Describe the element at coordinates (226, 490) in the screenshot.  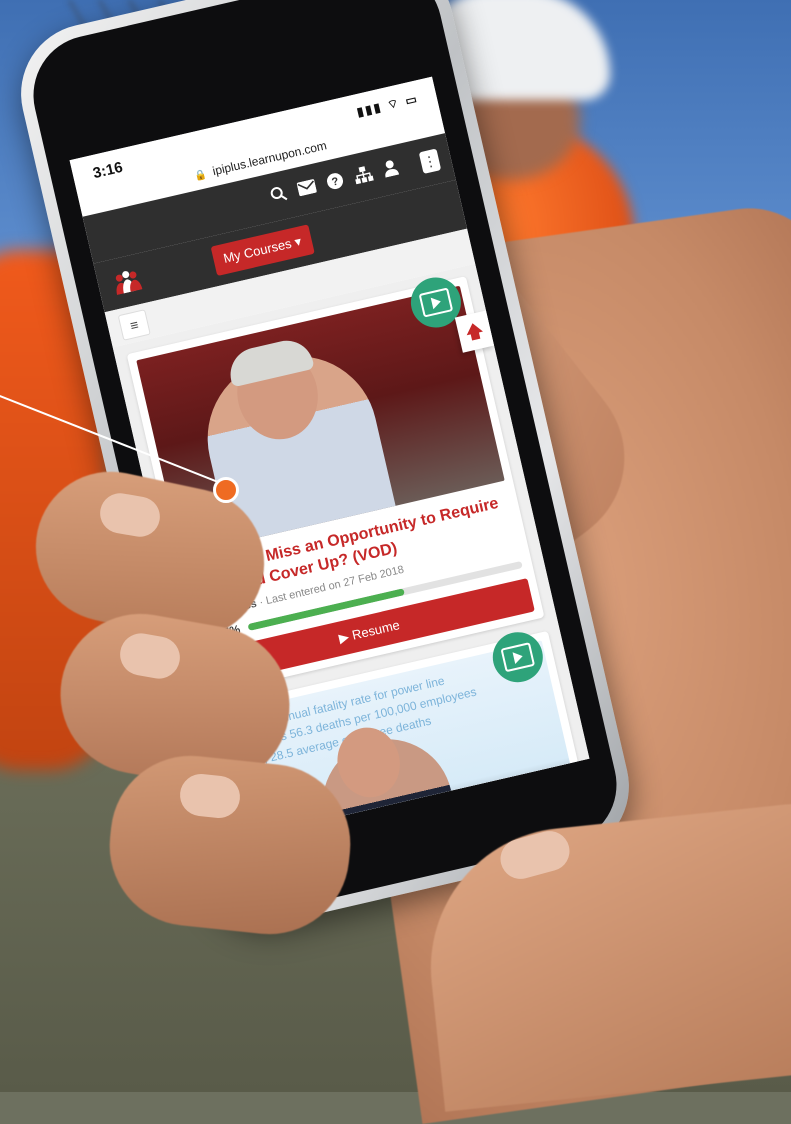
I see `annotation-hotspot` at that location.